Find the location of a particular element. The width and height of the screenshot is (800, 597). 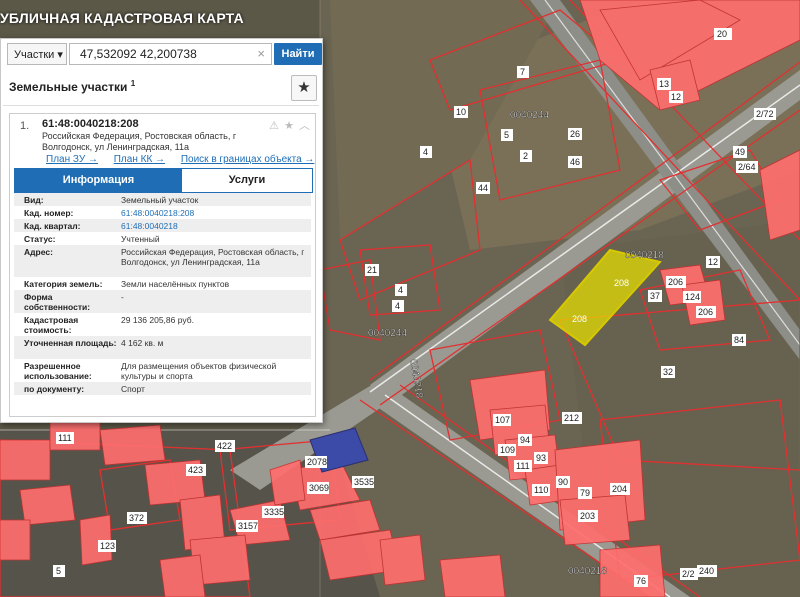

svg-text: 123 is located at coordinates (107, 546).